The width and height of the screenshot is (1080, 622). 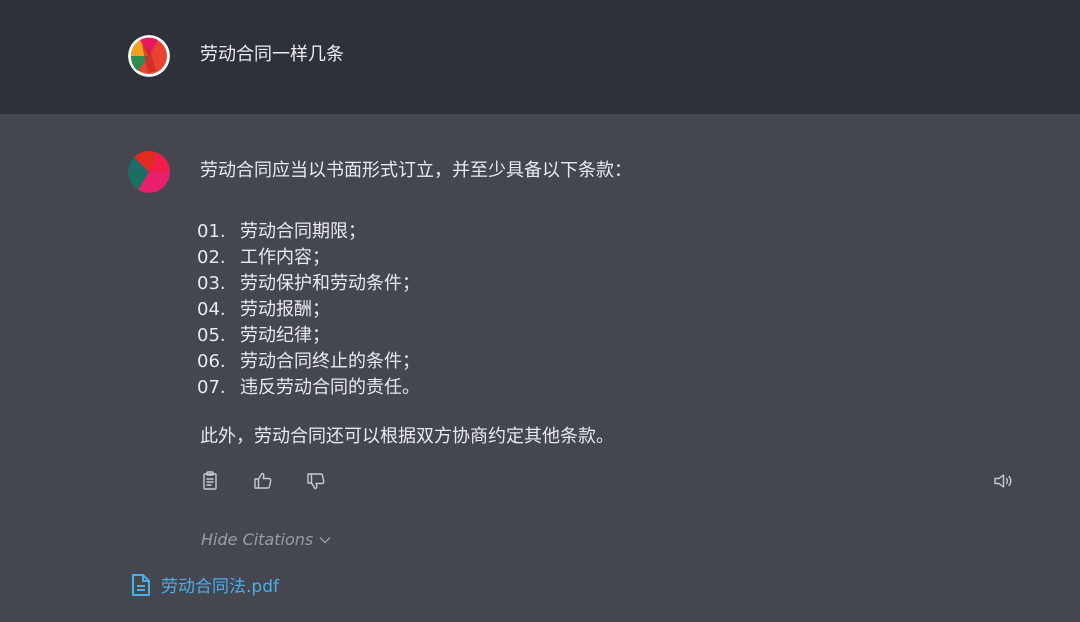 What do you see at coordinates (325, 539) in the screenshot?
I see `chevron-down-icon` at bounding box center [325, 539].